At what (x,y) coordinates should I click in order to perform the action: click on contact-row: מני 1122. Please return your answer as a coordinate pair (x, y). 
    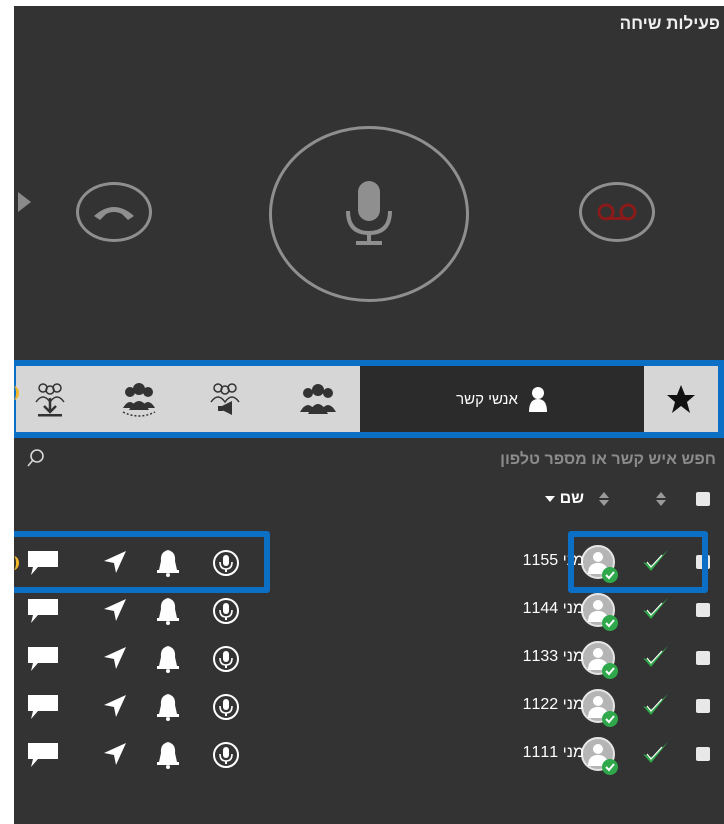
    Looking at the image, I should click on (369, 706).